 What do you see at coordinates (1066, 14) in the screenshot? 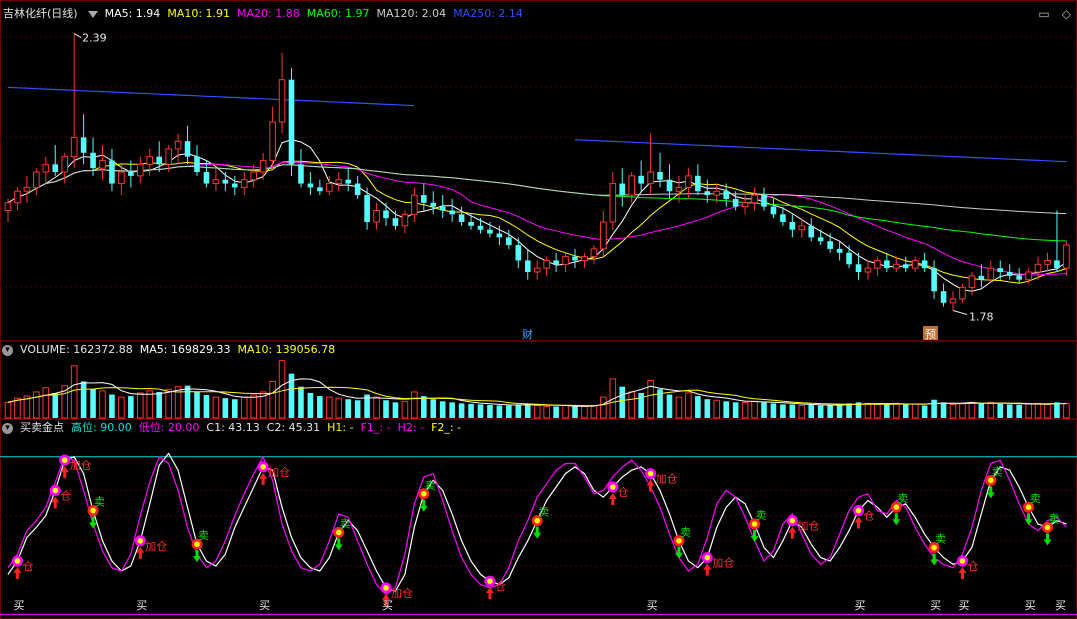
I see `close-icon: ◇` at bounding box center [1066, 14].